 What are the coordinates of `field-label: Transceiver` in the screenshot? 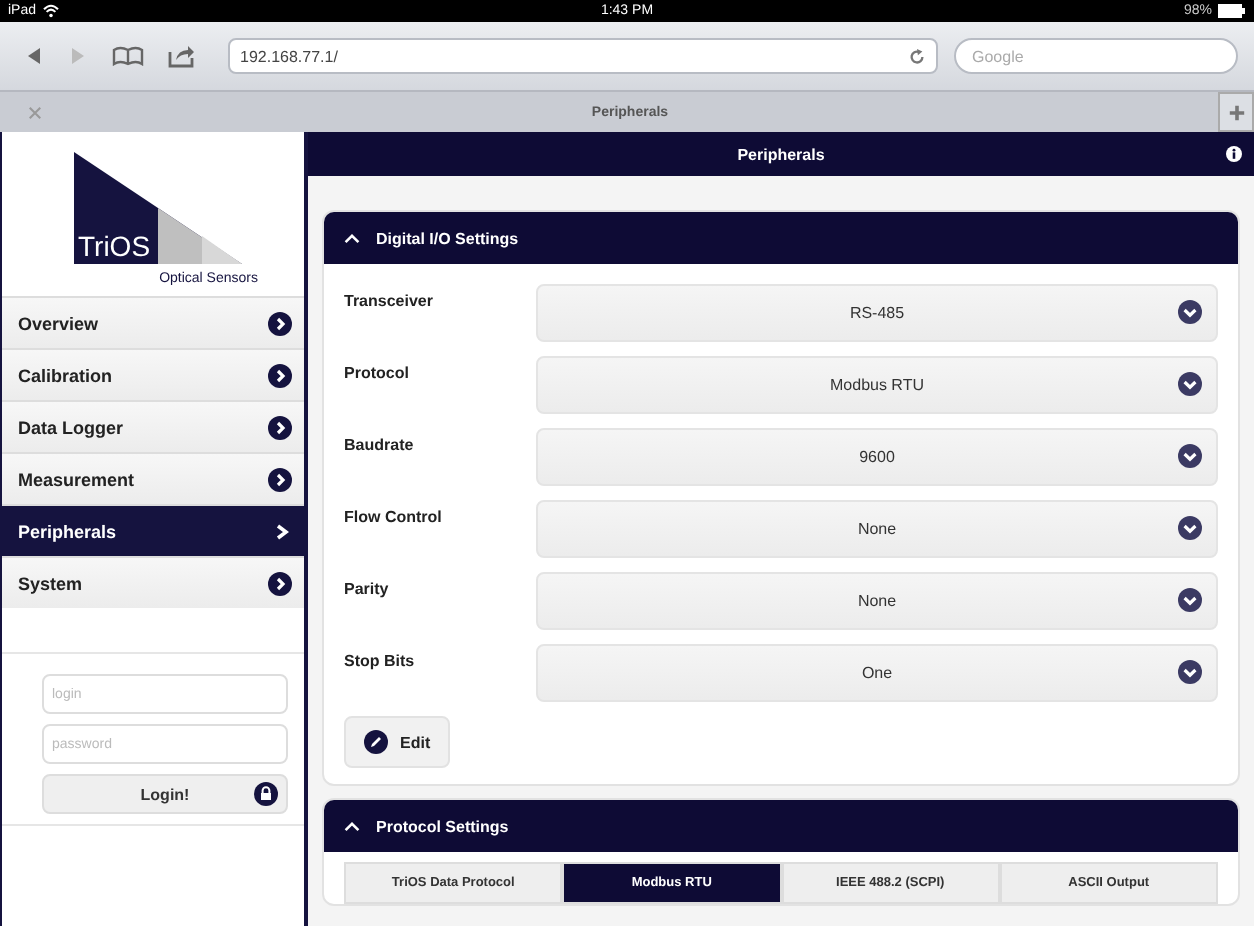 It's located at (389, 300).